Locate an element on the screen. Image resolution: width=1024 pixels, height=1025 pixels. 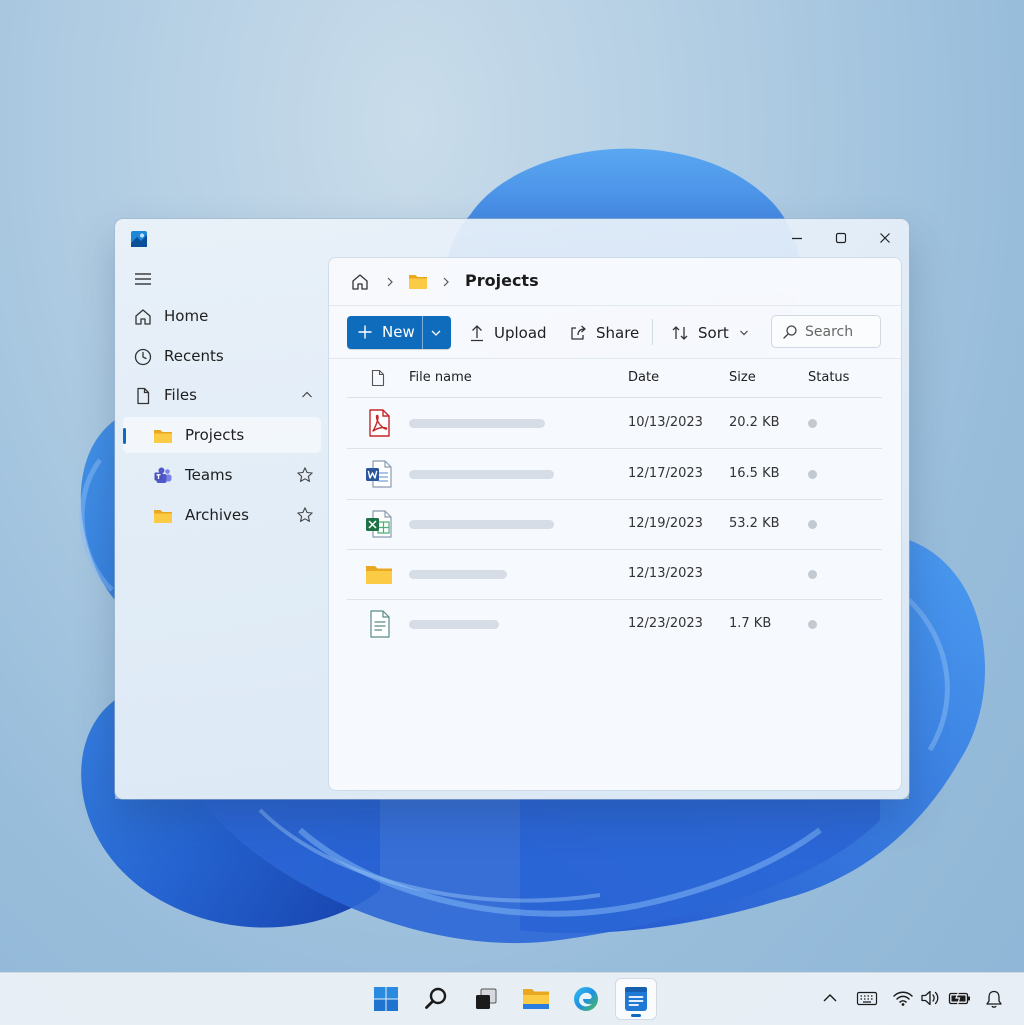
sidebar-item-archives: Archives is located at coordinates (222, 515).